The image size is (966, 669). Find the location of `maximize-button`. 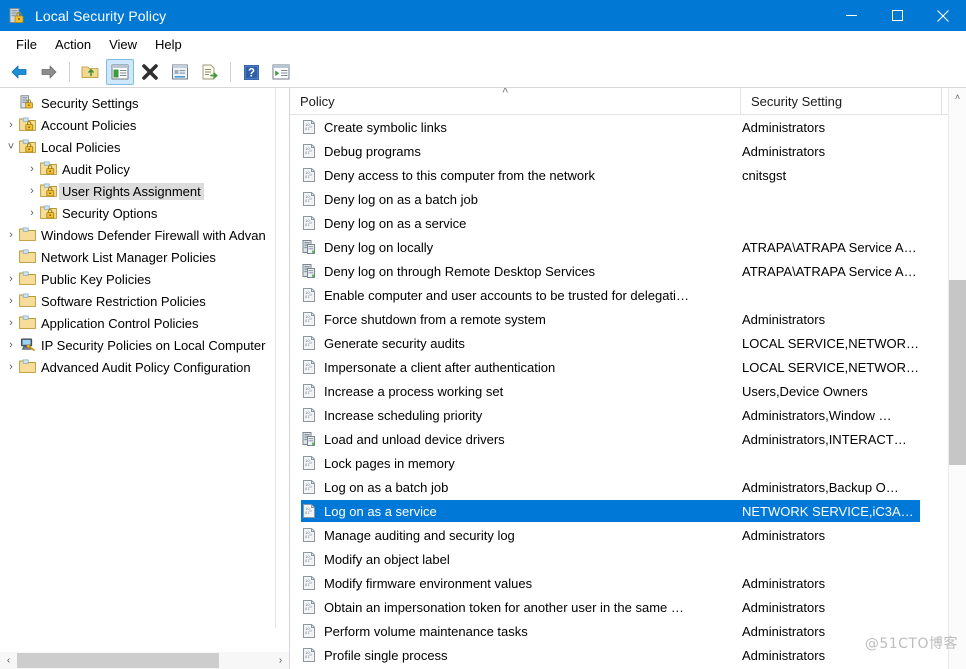

maximize-button is located at coordinates (897, 15).